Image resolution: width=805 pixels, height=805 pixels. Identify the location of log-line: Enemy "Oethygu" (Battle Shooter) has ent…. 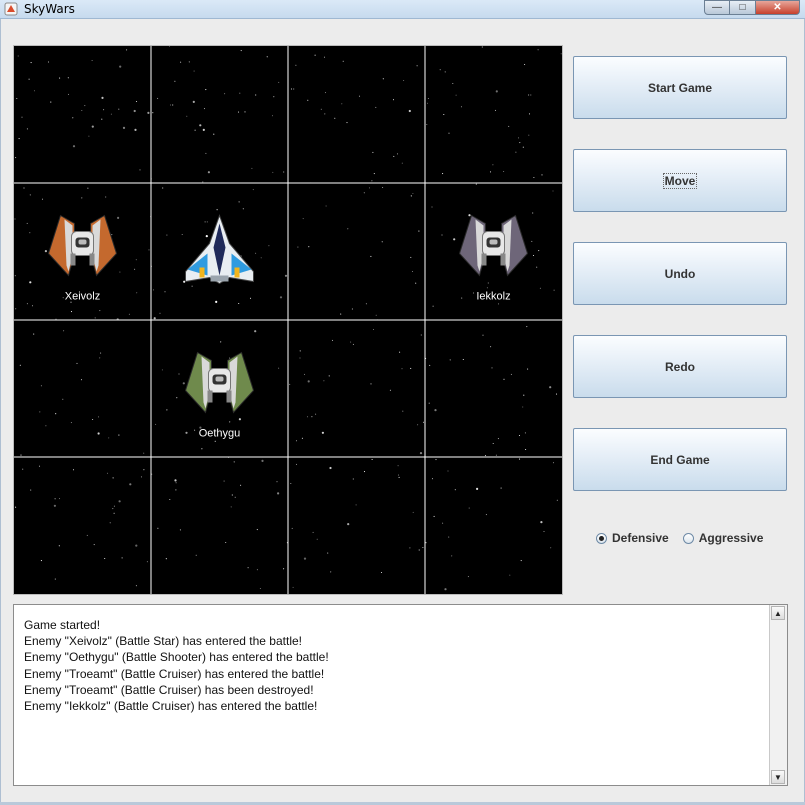
(176, 657).